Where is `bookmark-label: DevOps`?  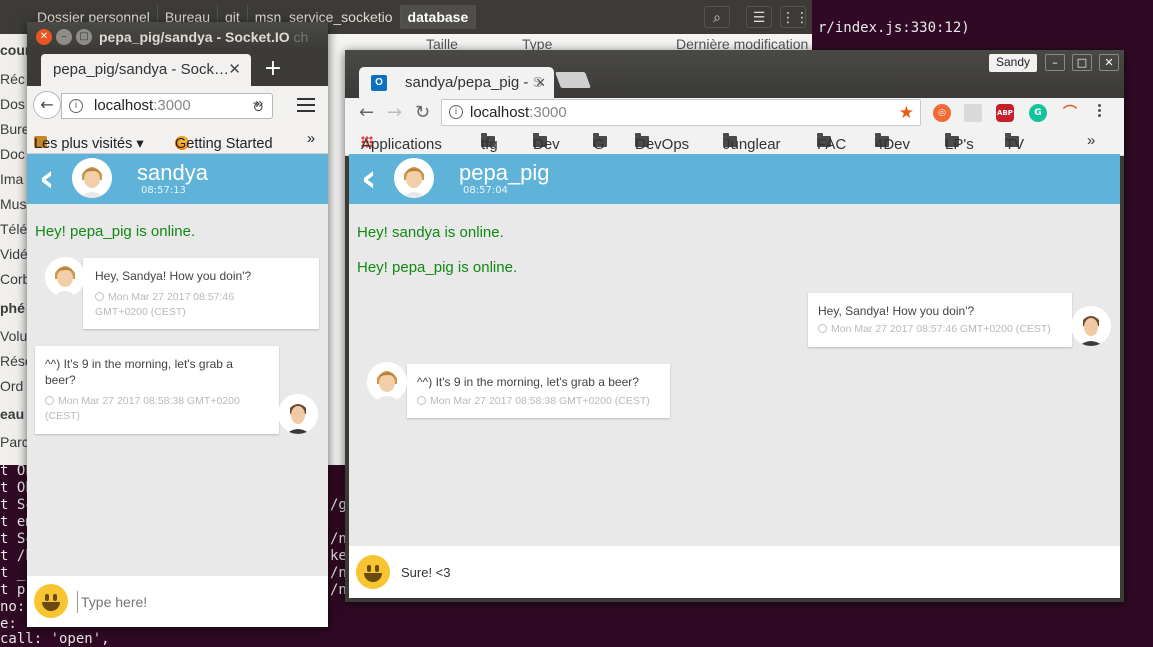 bookmark-label: DevOps is located at coordinates (662, 144).